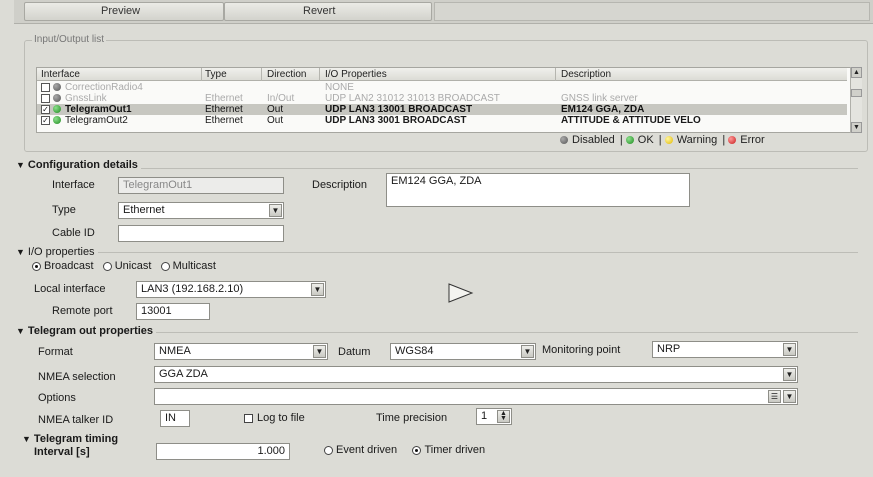 Image resolution: width=873 pixels, height=477 pixels. I want to click on stepper-arrows-icon: ▲ ▼, so click(503, 416).